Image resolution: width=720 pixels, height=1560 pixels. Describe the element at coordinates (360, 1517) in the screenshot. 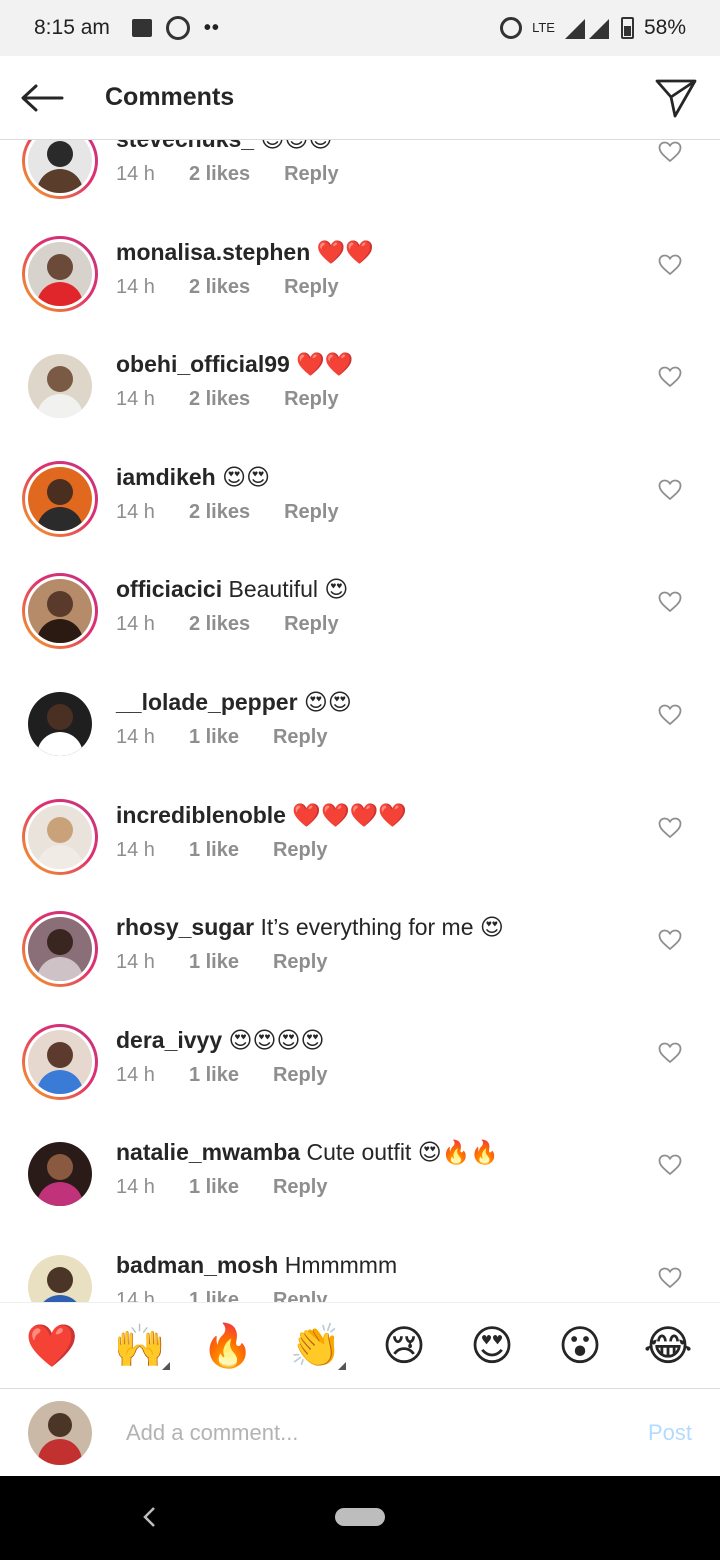

I see `nav-home-button` at that location.